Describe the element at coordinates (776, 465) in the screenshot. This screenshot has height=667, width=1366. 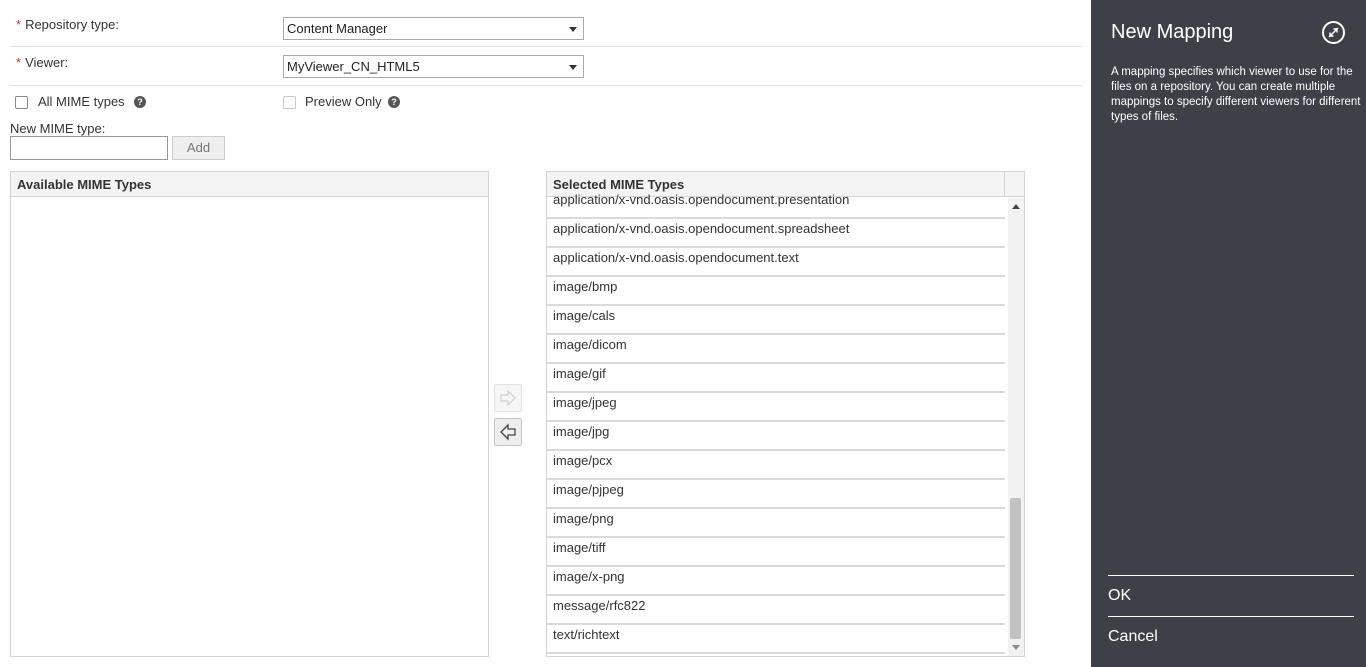
I see `list-item: image/pcx` at that location.